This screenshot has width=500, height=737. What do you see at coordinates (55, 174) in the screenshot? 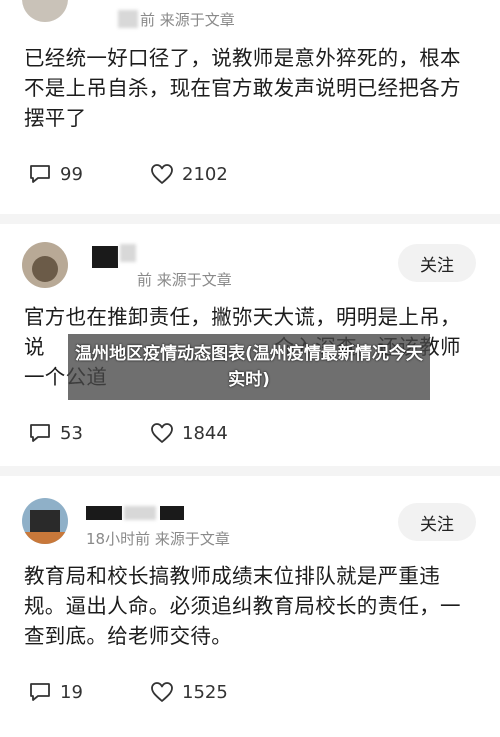
I see `comment-count: 99` at bounding box center [55, 174].